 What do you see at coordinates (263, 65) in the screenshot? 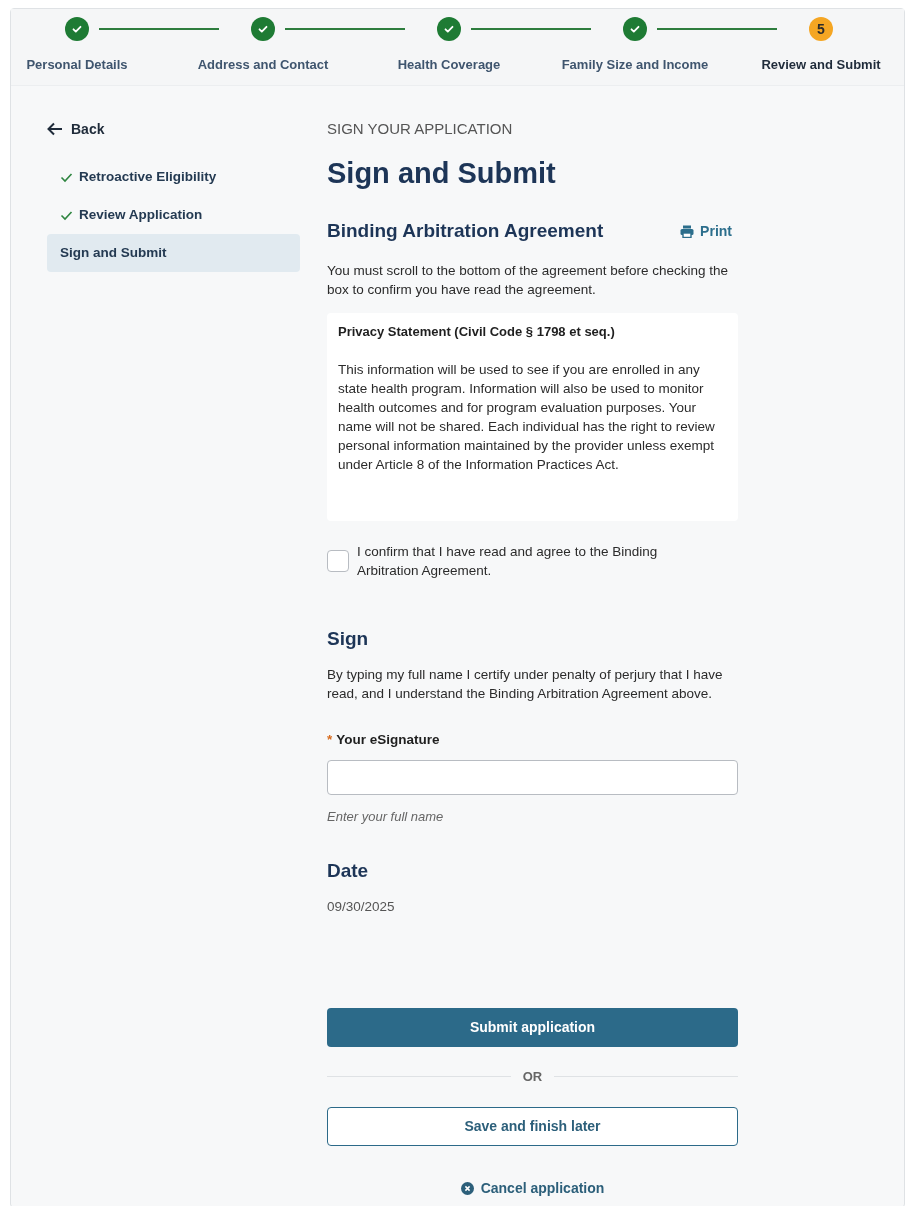
I see `step-label: Address and Contact` at bounding box center [263, 65].